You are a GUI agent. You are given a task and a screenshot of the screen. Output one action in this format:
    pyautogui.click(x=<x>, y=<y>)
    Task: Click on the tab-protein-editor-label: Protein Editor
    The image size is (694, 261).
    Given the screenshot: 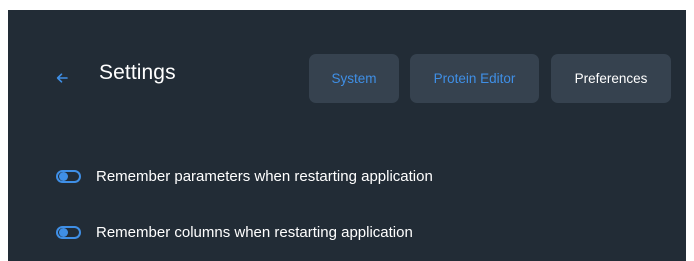 What is the action you would take?
    pyautogui.click(x=474, y=78)
    